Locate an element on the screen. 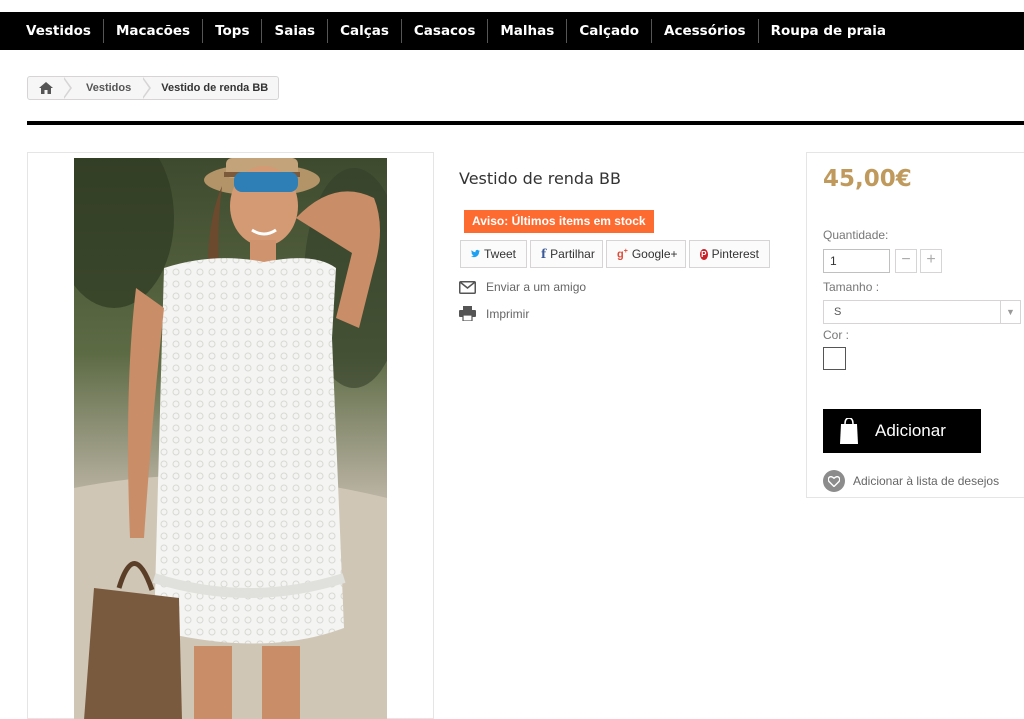  nav-item-vestidos: Vestidos is located at coordinates (59, 31).